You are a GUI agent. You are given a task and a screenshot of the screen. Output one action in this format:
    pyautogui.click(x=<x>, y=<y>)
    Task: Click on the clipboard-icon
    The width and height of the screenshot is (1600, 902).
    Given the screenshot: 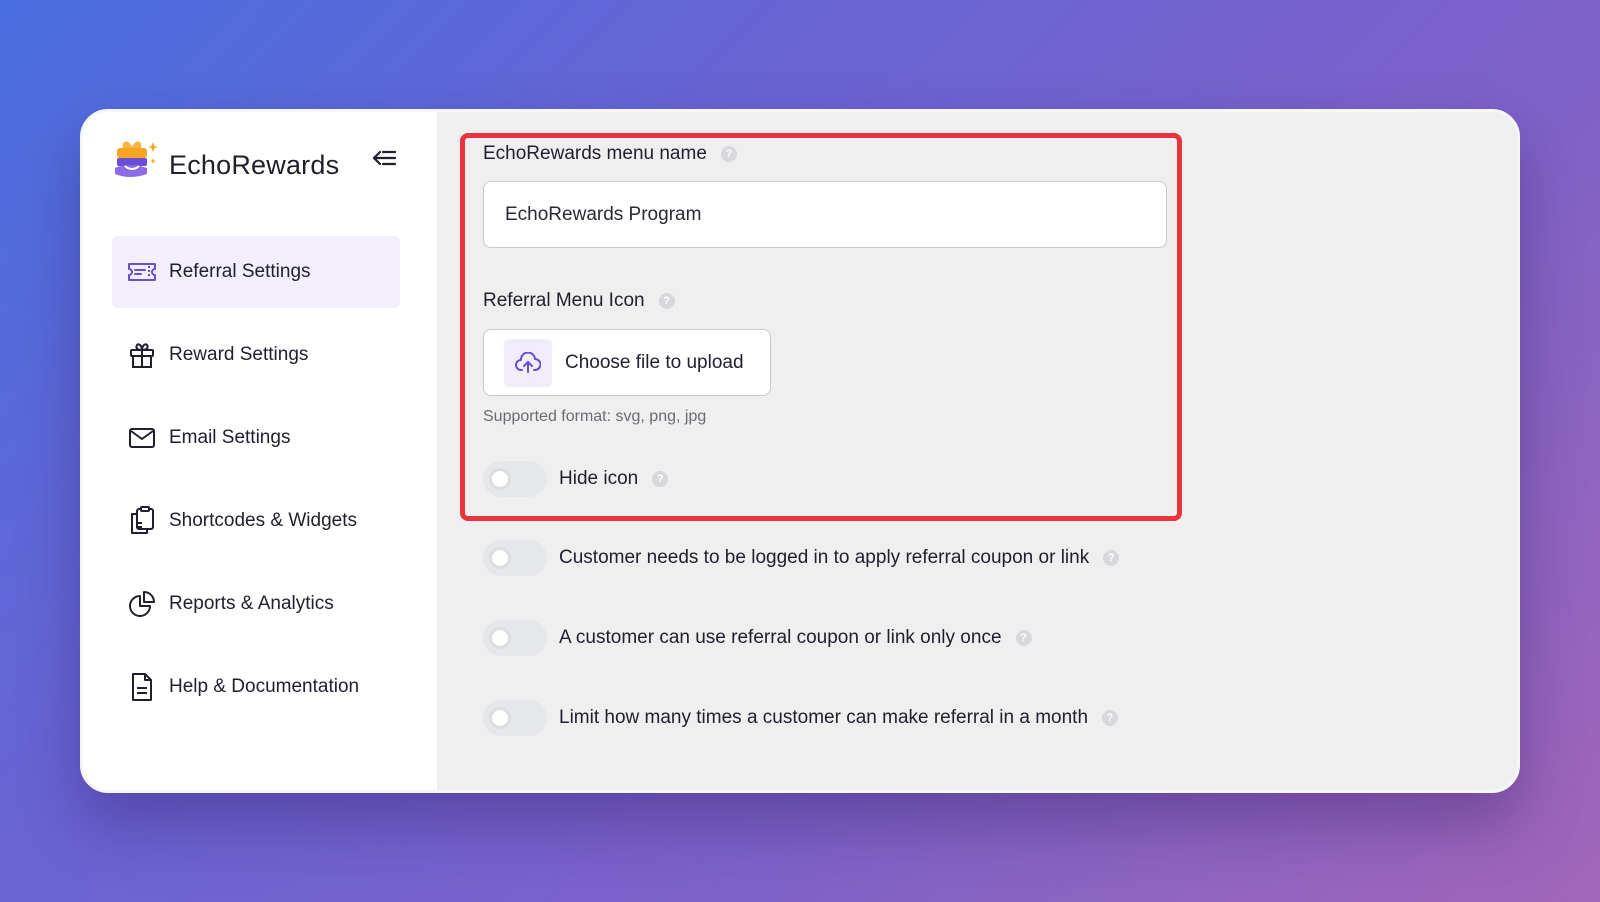 What is the action you would take?
    pyautogui.click(x=142, y=521)
    